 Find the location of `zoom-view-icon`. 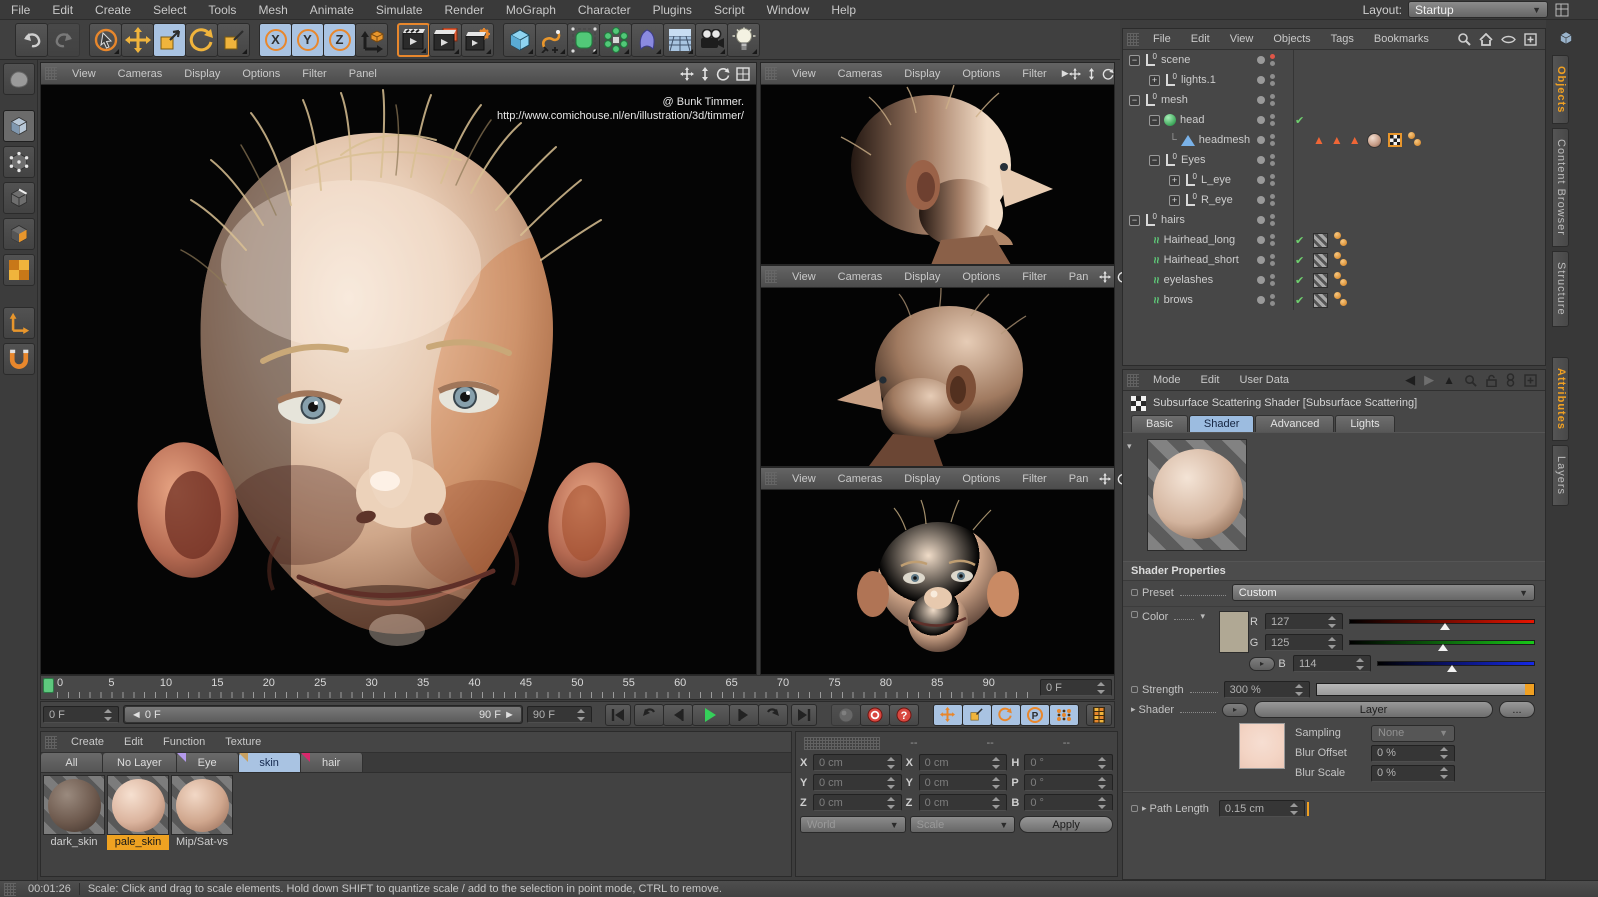

zoom-view-icon is located at coordinates (705, 73).